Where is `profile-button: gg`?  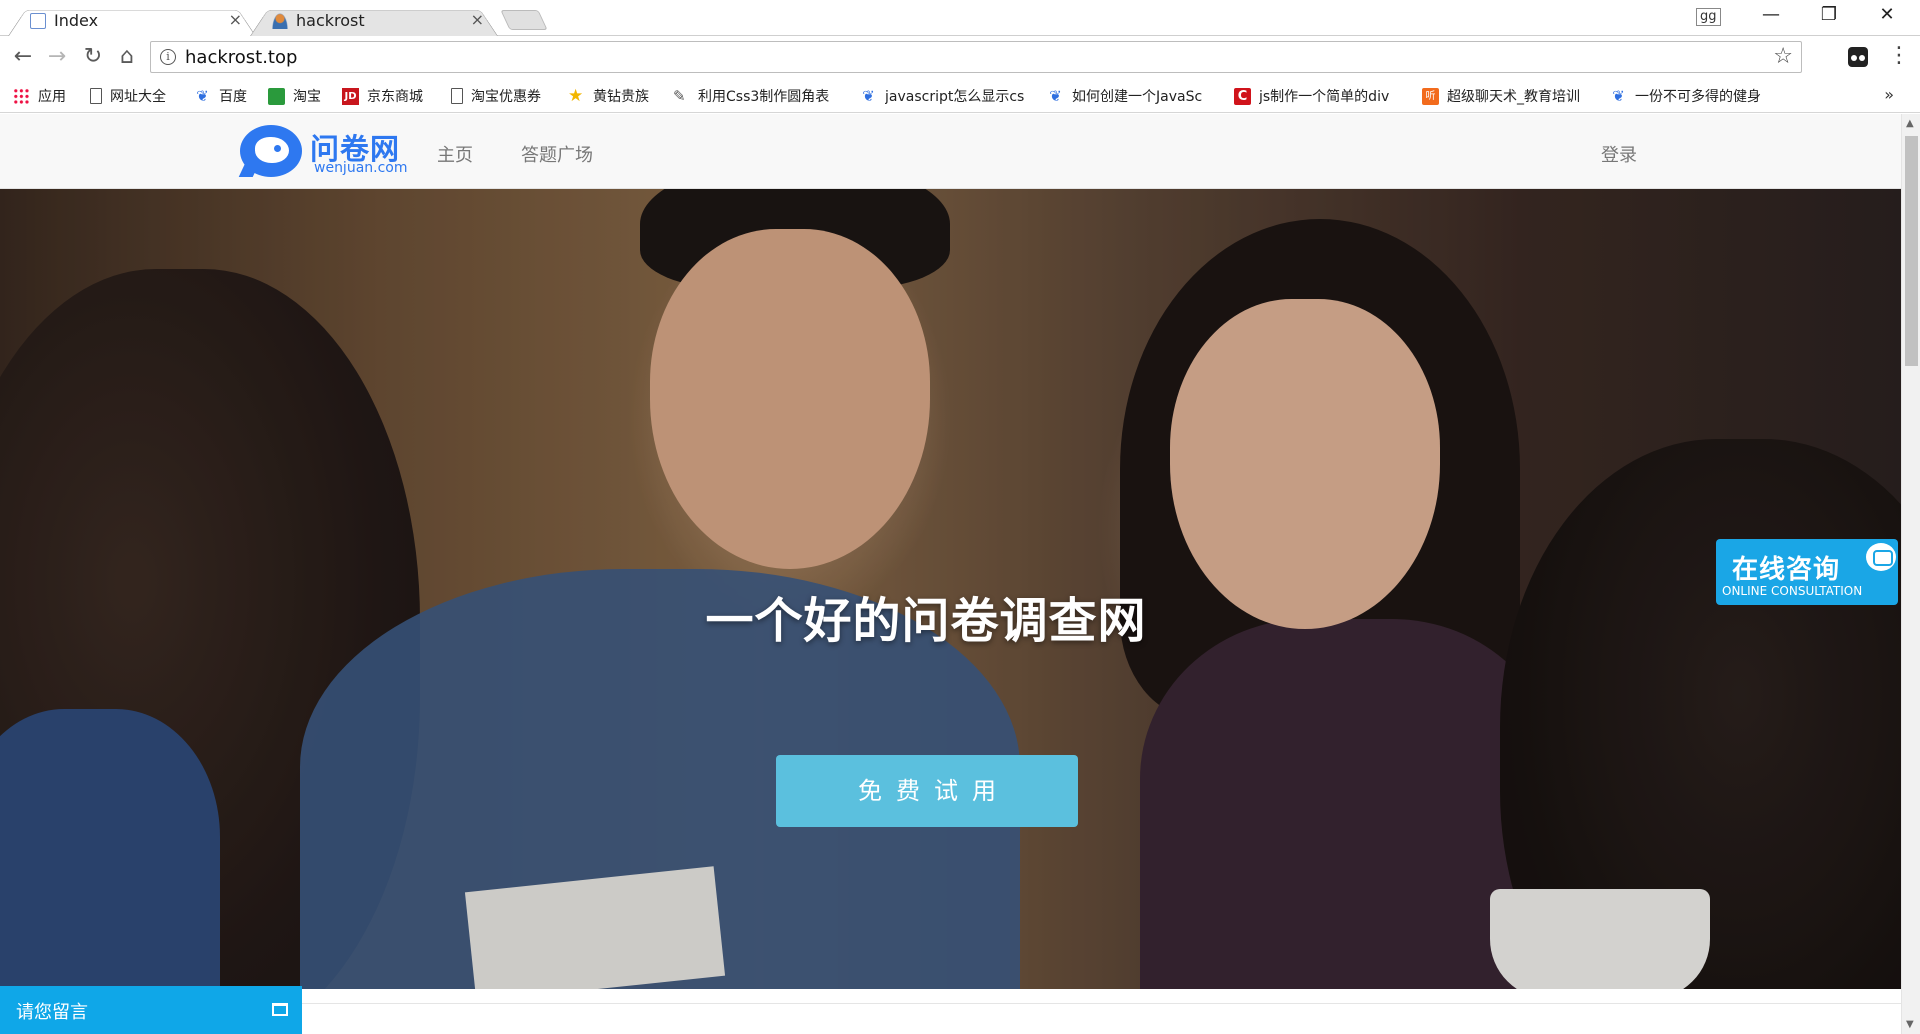
profile-button: gg is located at coordinates (1708, 17).